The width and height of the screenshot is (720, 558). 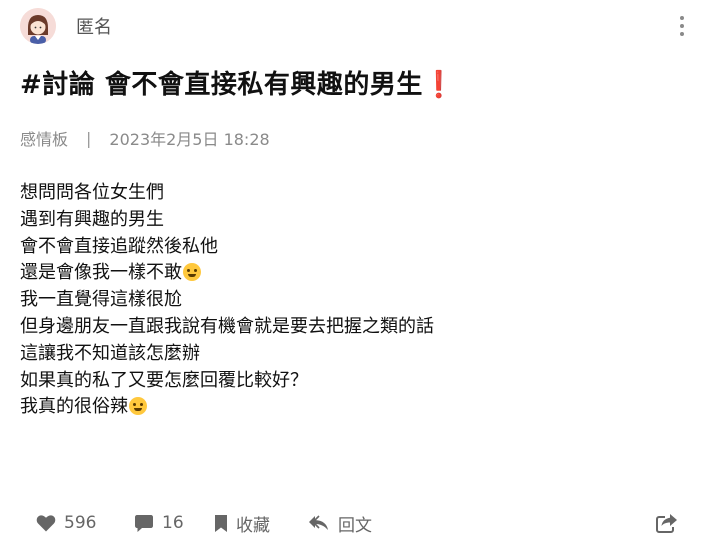 I want to click on board-link: 感情板, so click(x=44, y=138).